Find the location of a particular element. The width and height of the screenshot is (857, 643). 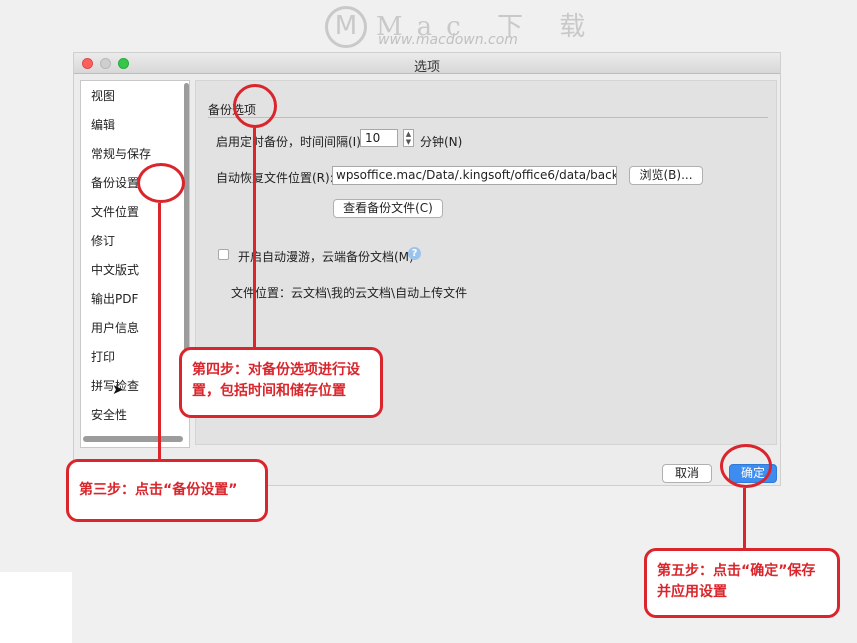

cloud-file-location-text: 文件位置：云文档\我的云文档\自动上传文件 is located at coordinates (349, 293).